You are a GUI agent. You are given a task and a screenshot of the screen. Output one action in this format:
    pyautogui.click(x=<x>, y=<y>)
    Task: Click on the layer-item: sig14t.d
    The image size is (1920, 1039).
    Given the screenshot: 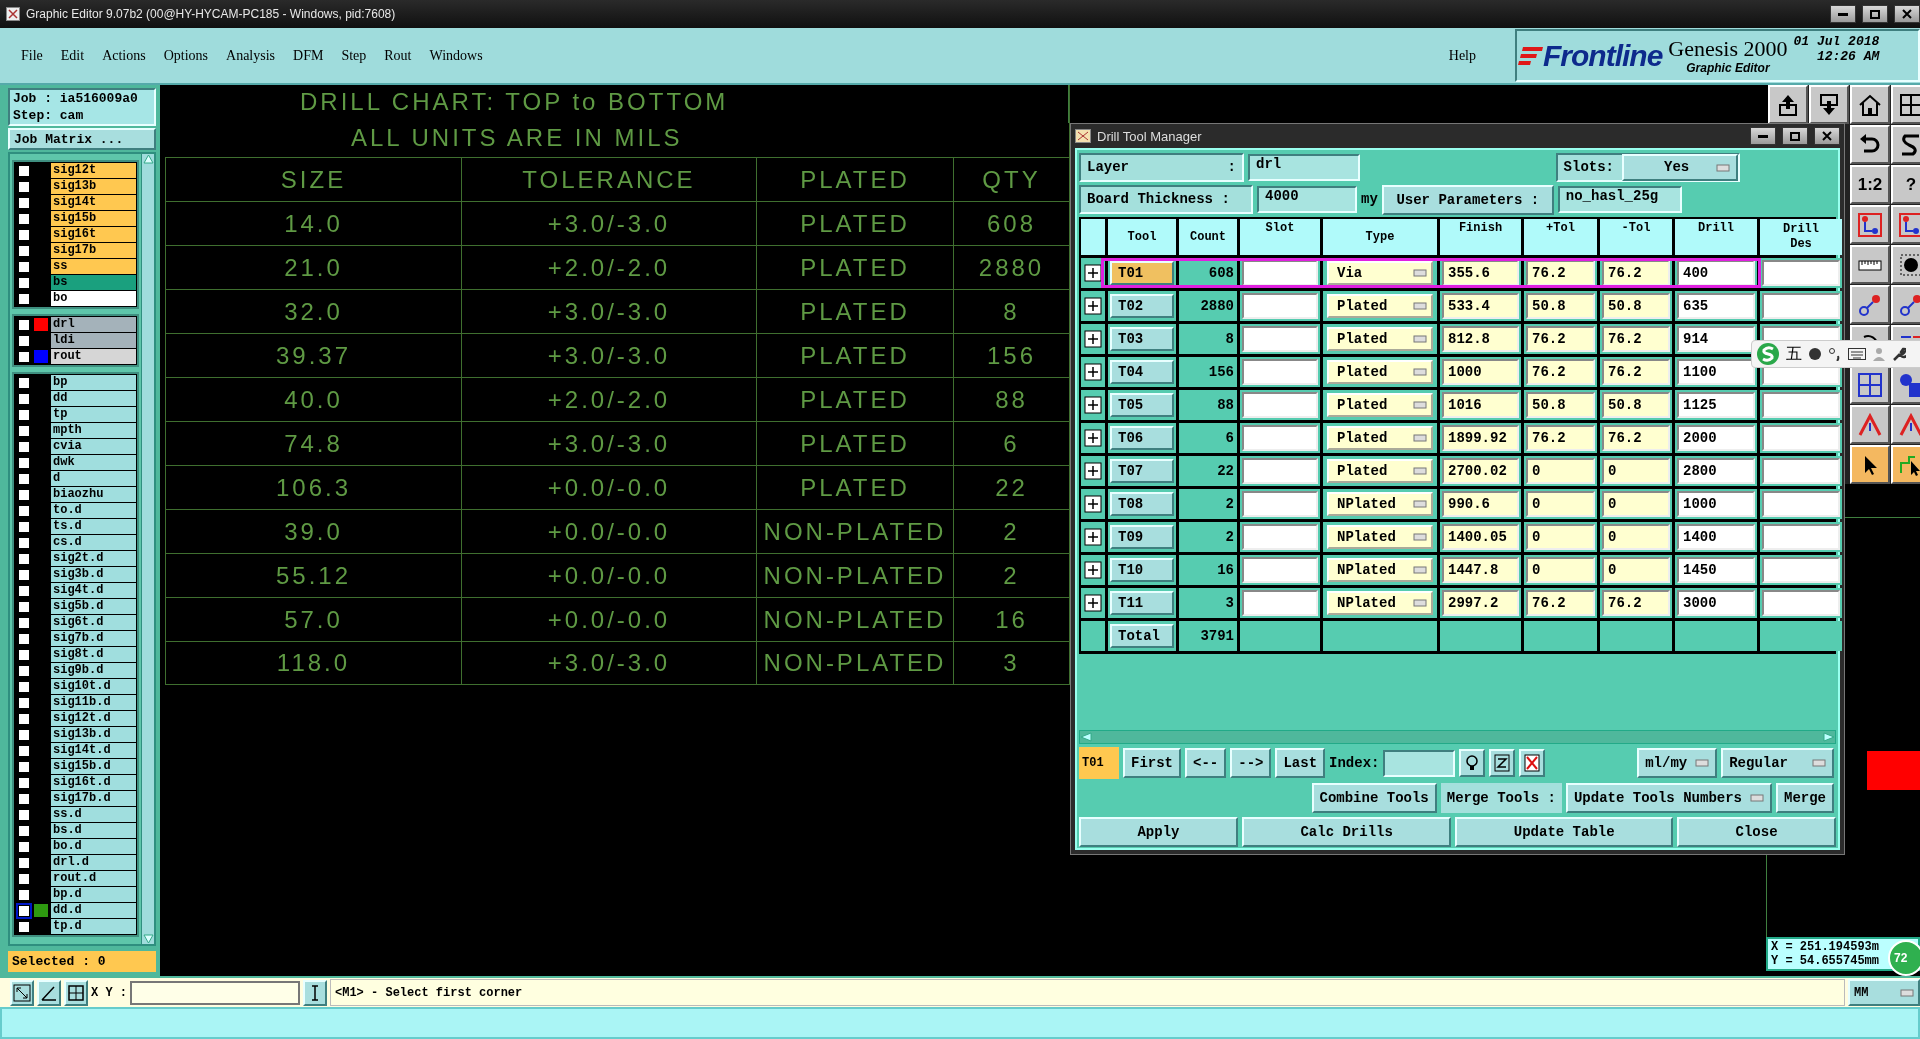 What is the action you would take?
    pyautogui.click(x=93, y=750)
    